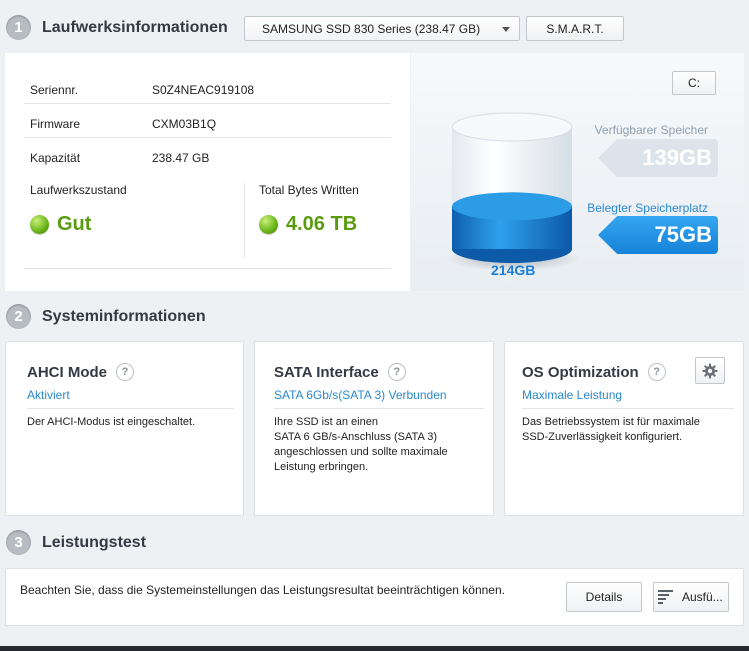 This screenshot has height=651, width=749. I want to click on info-value: 238.47 GB, so click(181, 158).